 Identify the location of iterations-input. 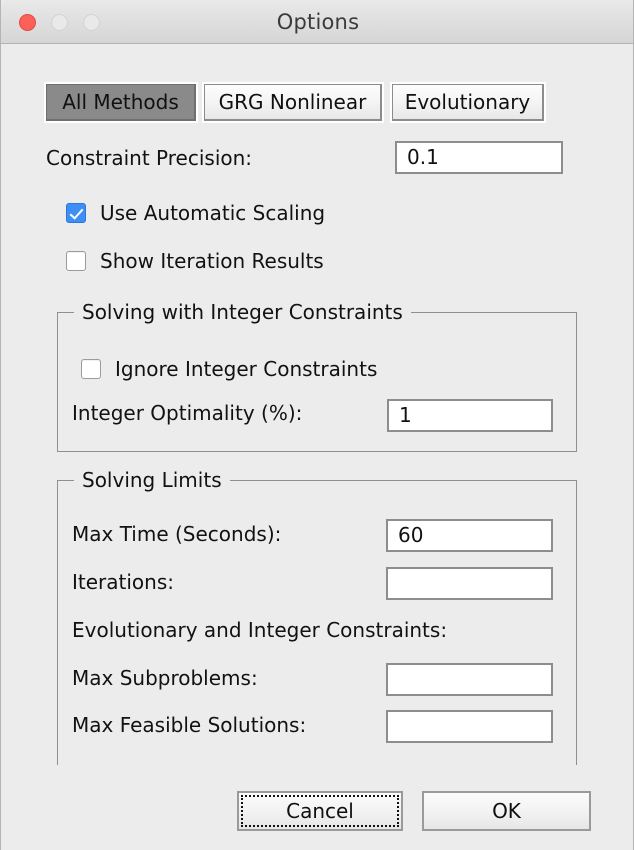
(469, 583).